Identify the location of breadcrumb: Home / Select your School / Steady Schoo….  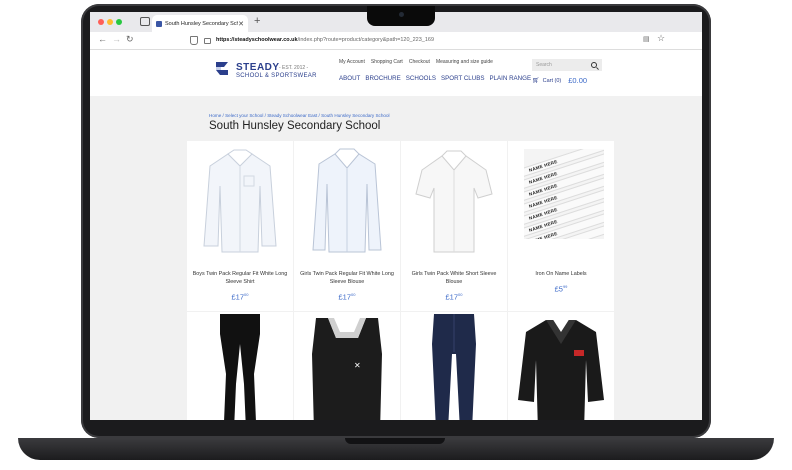
(299, 115).